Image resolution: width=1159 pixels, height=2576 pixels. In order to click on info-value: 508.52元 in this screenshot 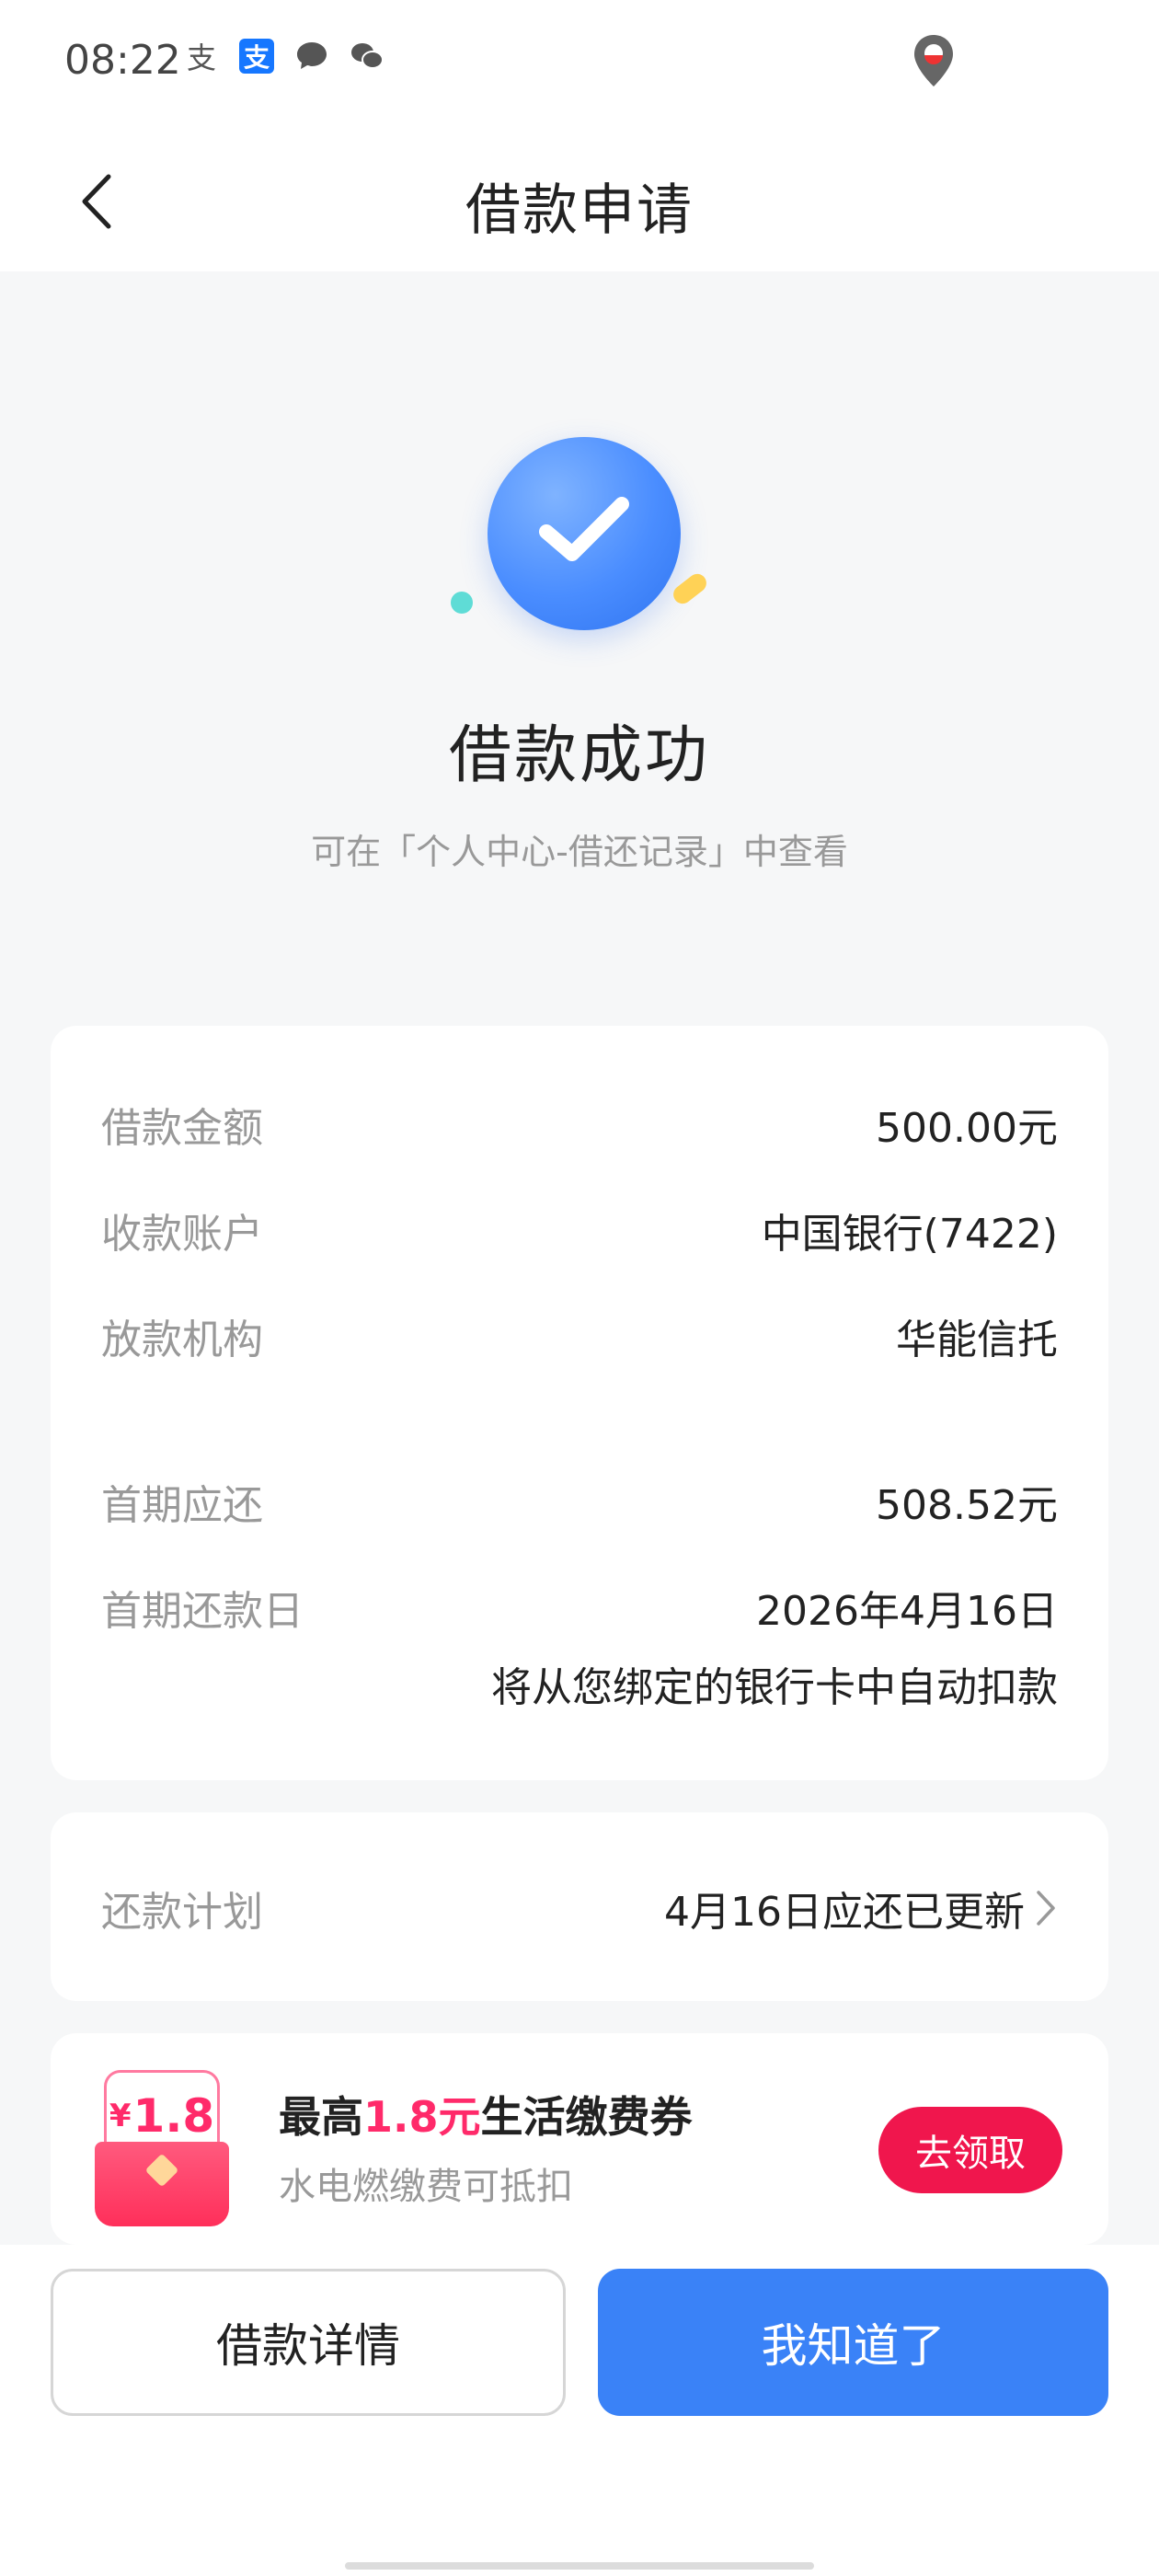, I will do `click(967, 1505)`.